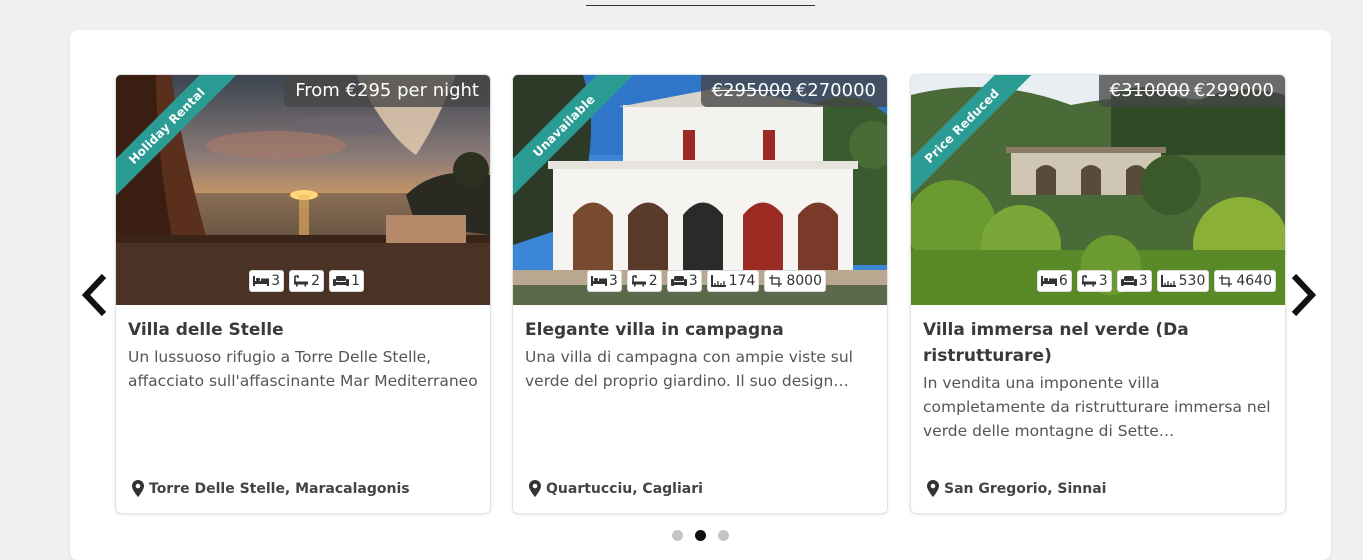 This screenshot has width=1363, height=560. What do you see at coordinates (835, 90) in the screenshot?
I see `price-current: €270000` at bounding box center [835, 90].